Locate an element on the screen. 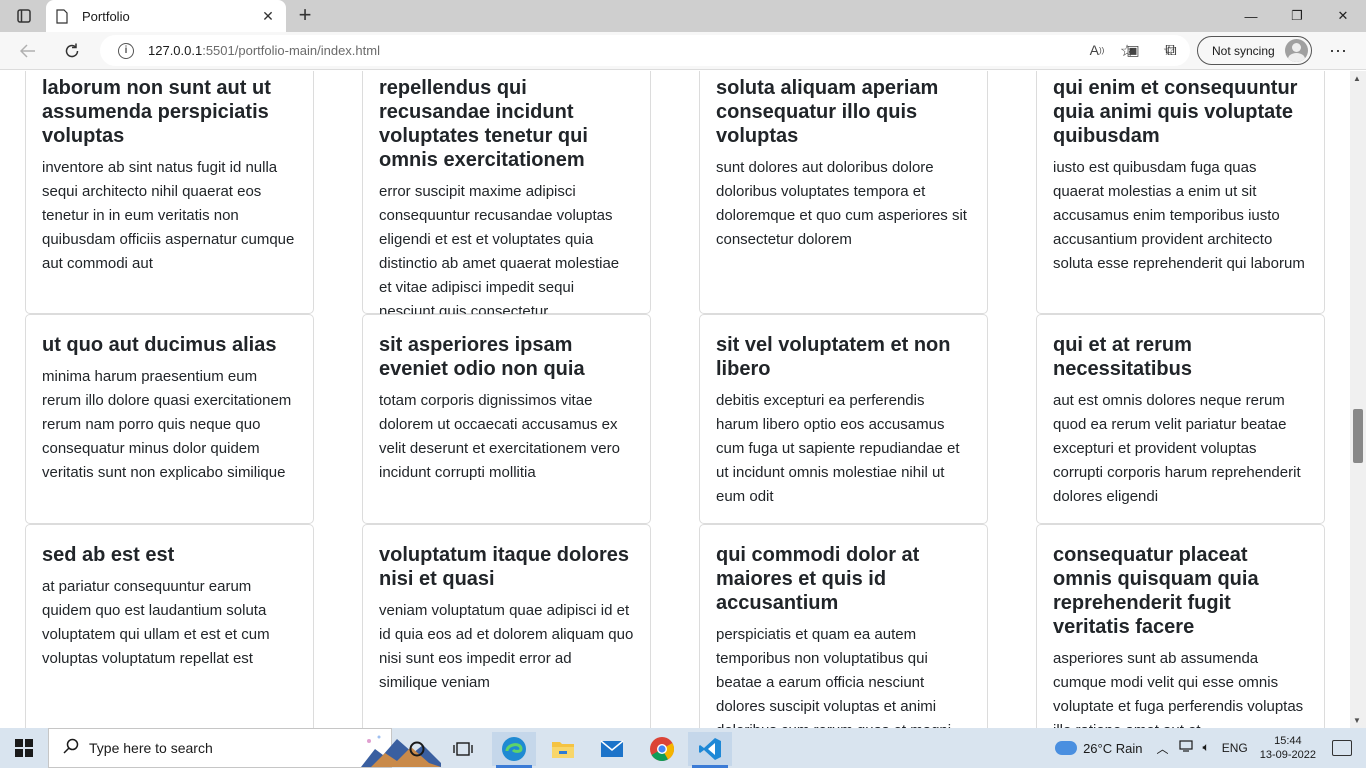 The image size is (1366, 768). close-window-button: ✕ is located at coordinates (1343, 16).